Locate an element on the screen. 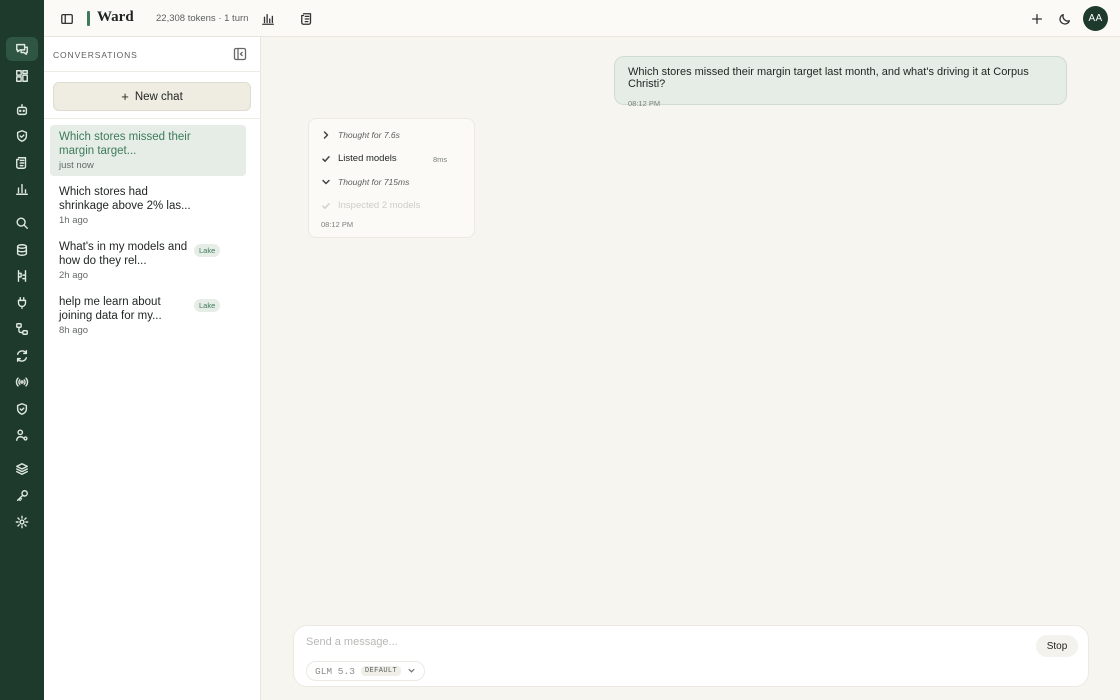 The image size is (1120, 700). message-input is located at coordinates (656, 642).